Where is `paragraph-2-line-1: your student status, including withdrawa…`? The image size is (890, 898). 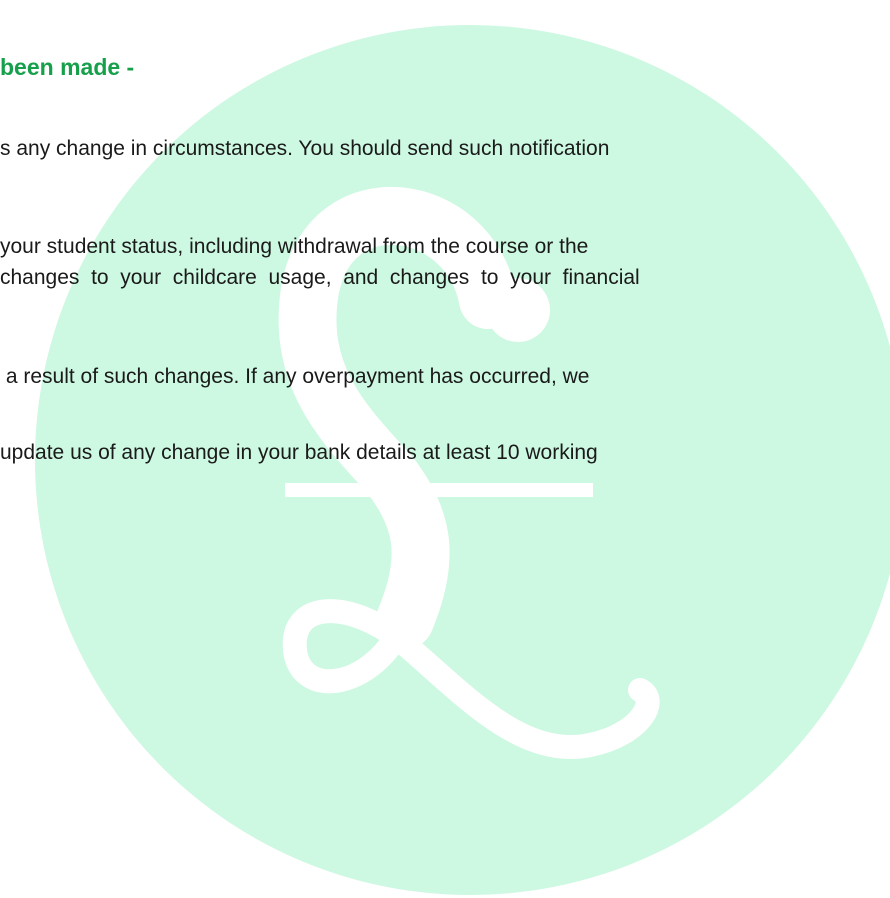 paragraph-2-line-1: your student status, including withdrawa… is located at coordinates (294, 246).